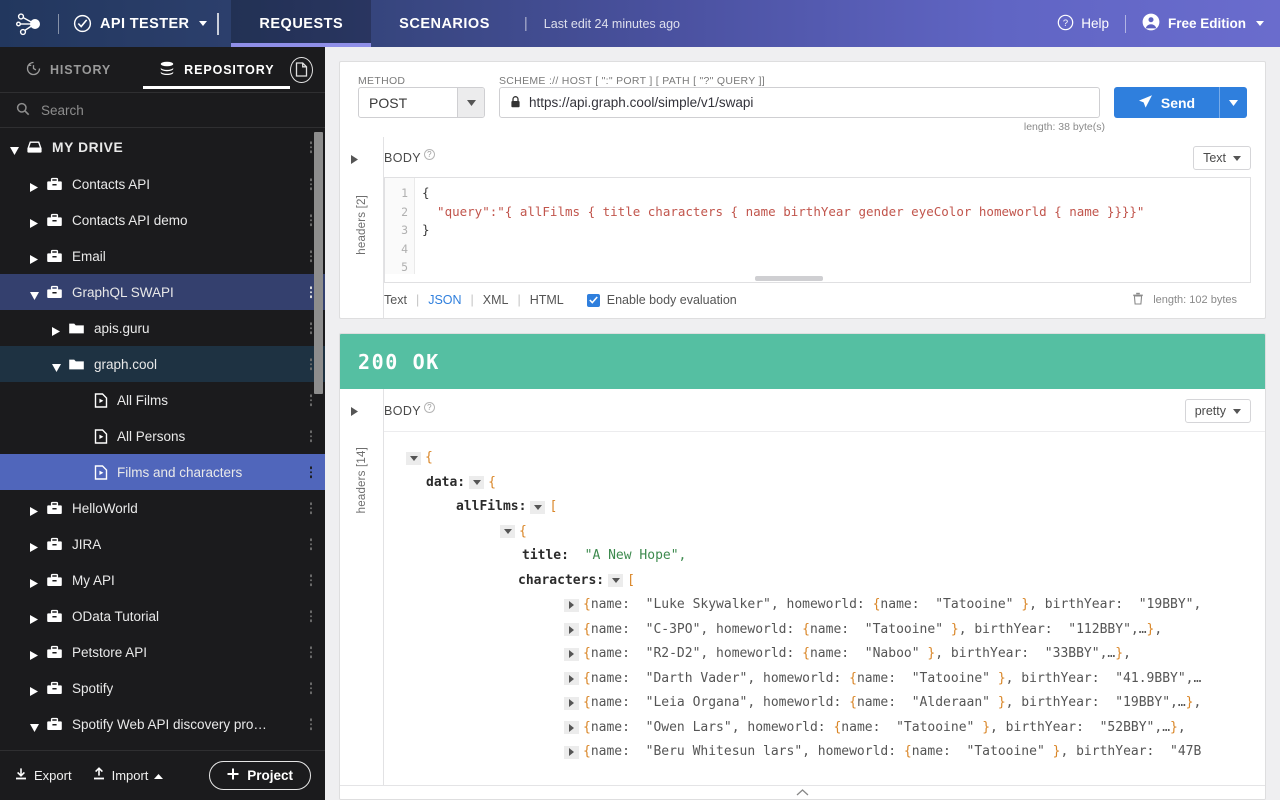 This screenshot has width=1280, height=800. I want to click on node-graph-logo, so click(29, 24).